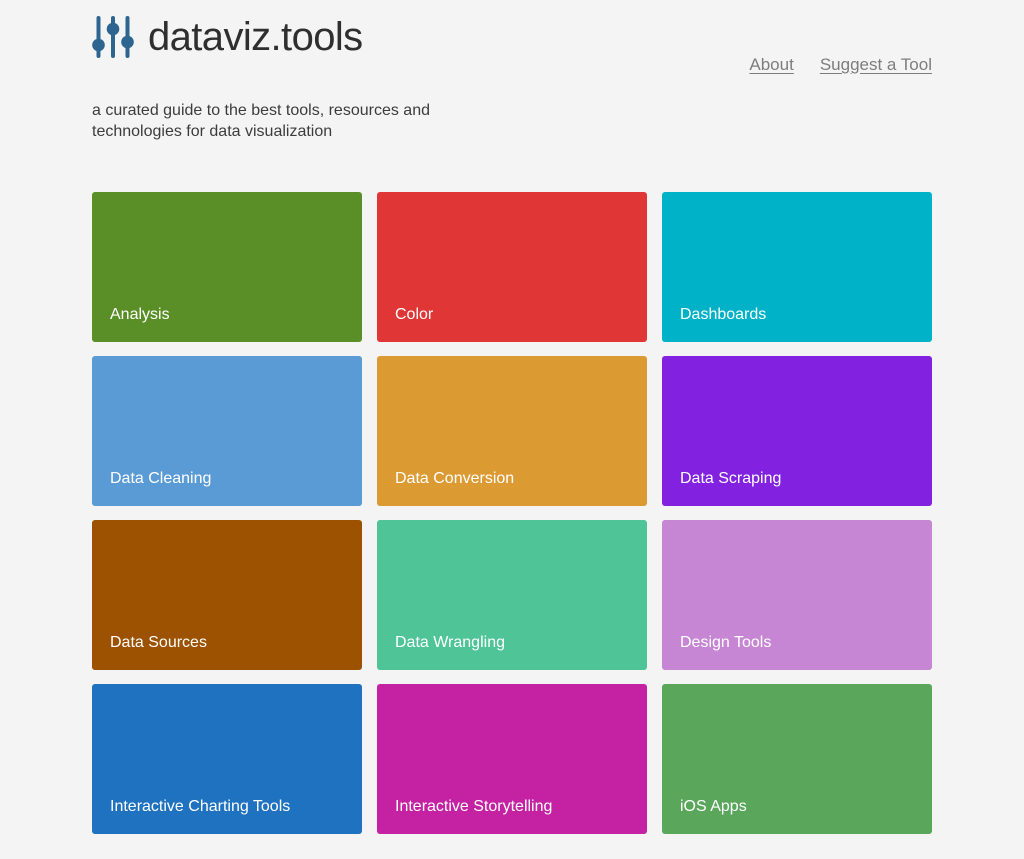  What do you see at coordinates (227, 431) in the screenshot?
I see `category-tile: Data Cleaning` at bounding box center [227, 431].